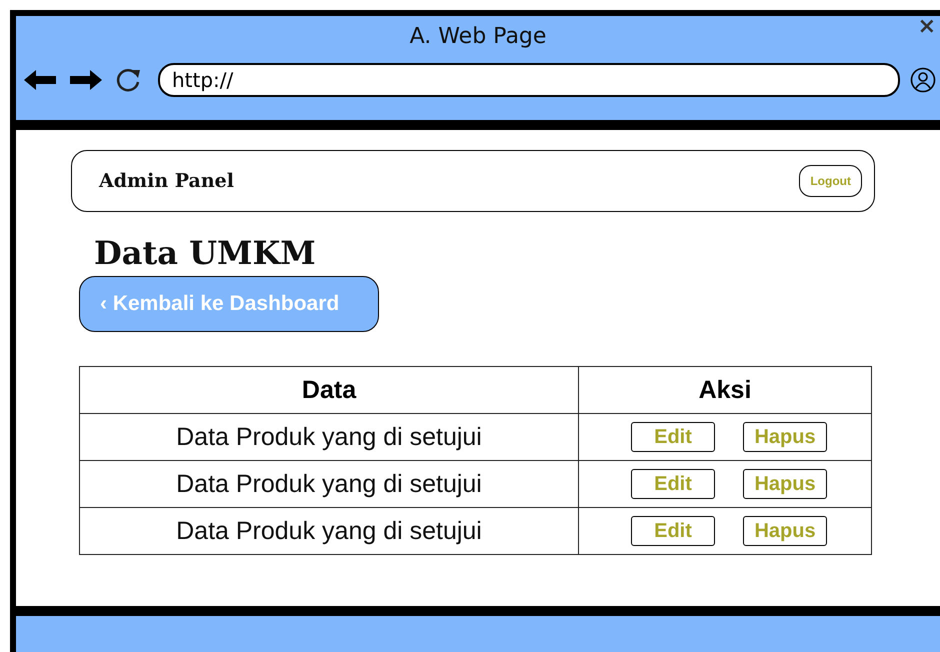 The width and height of the screenshot is (940, 652). Describe the element at coordinates (725, 390) in the screenshot. I see `column-header: Aksi` at that location.